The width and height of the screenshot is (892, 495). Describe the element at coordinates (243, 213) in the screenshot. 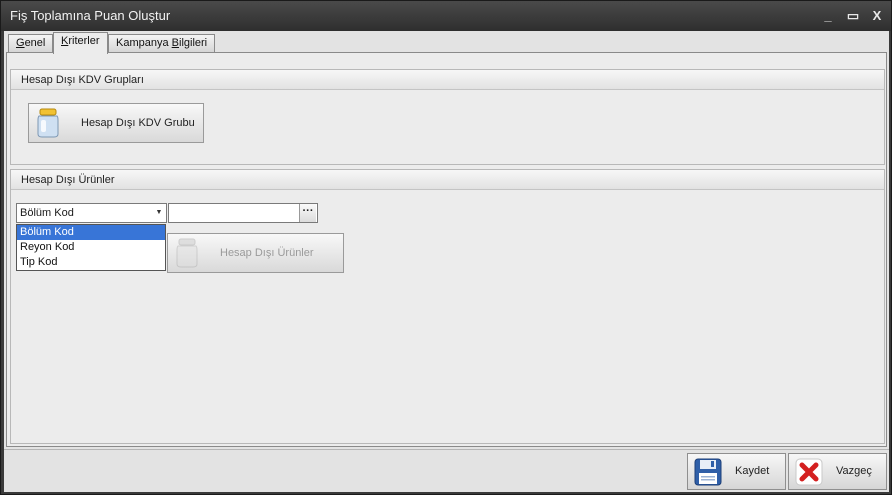

I see `code-lookup-field: ···` at that location.